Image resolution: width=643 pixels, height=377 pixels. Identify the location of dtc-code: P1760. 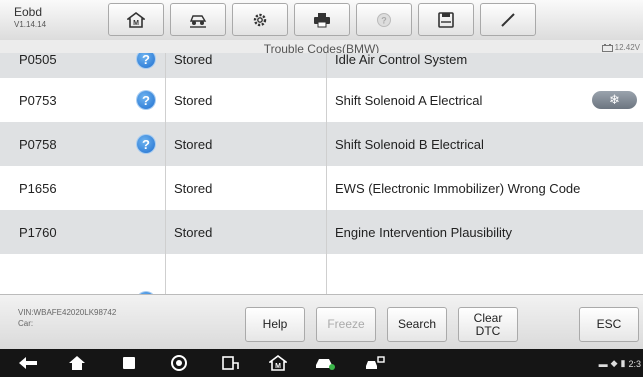
(38, 232).